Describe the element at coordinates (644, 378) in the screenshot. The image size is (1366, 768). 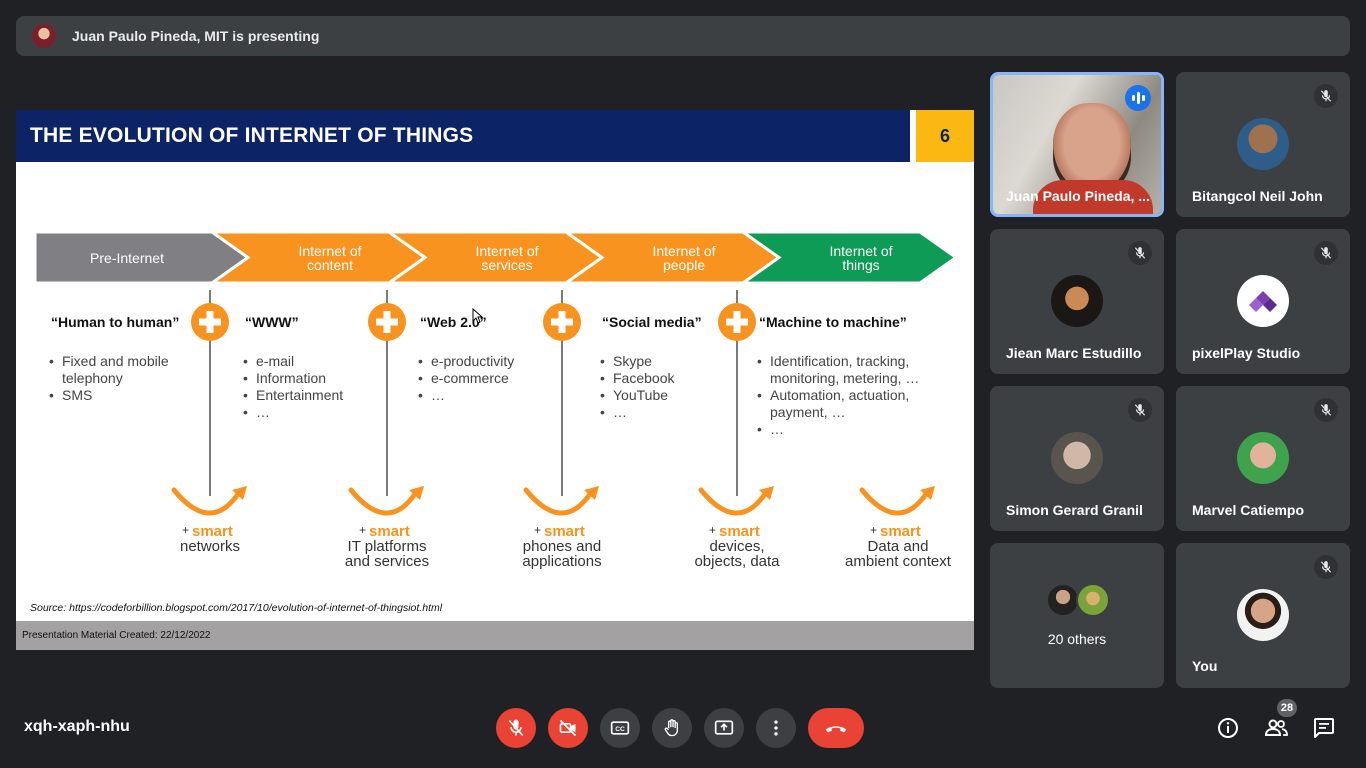
I see `bullet-text: Facebook` at that location.